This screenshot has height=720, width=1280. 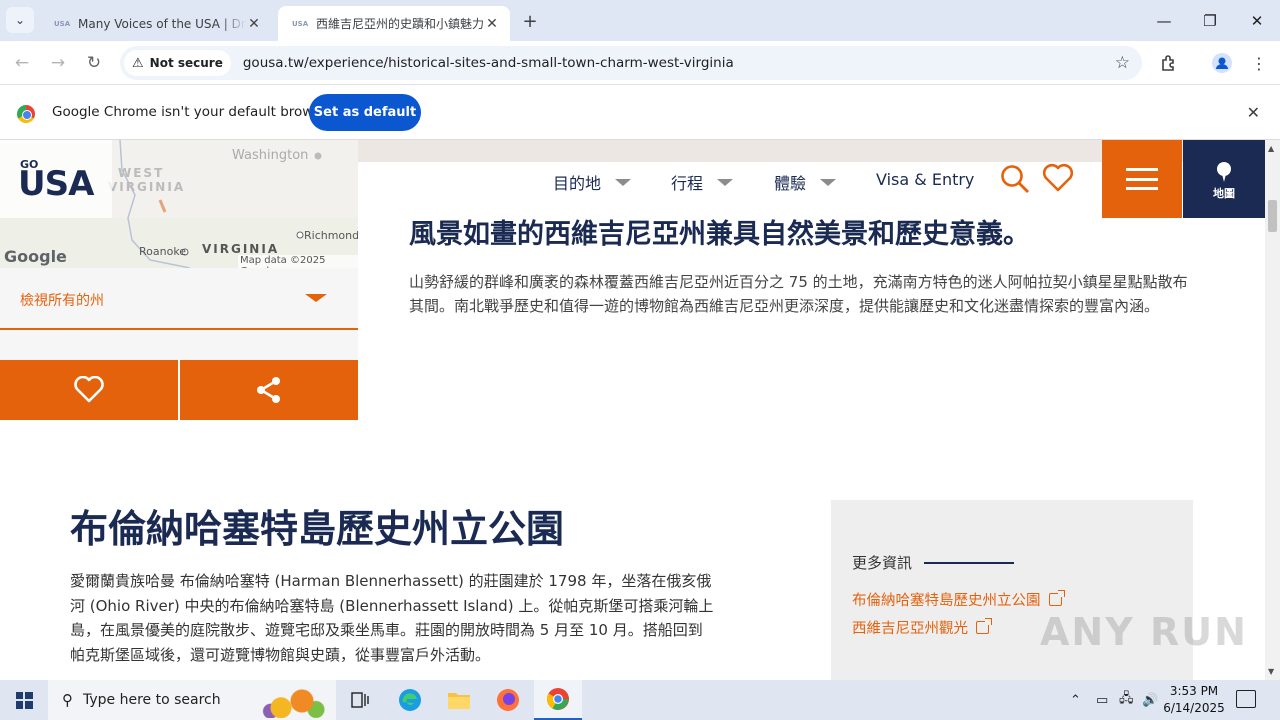 I want to click on file-explorer-icon, so click(x=459, y=700).